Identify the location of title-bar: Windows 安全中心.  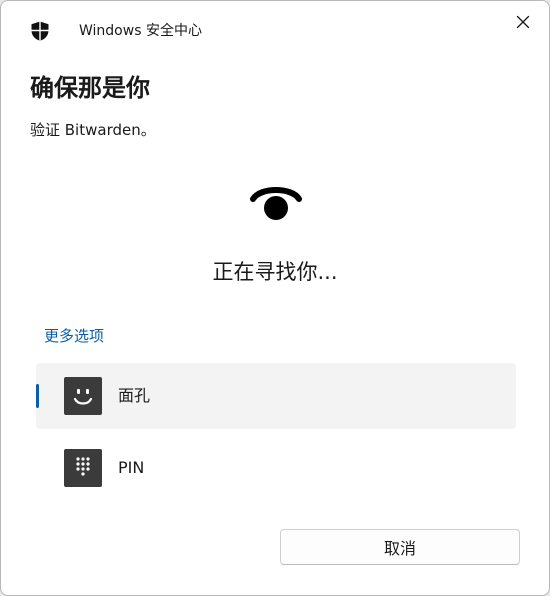
(275, 31).